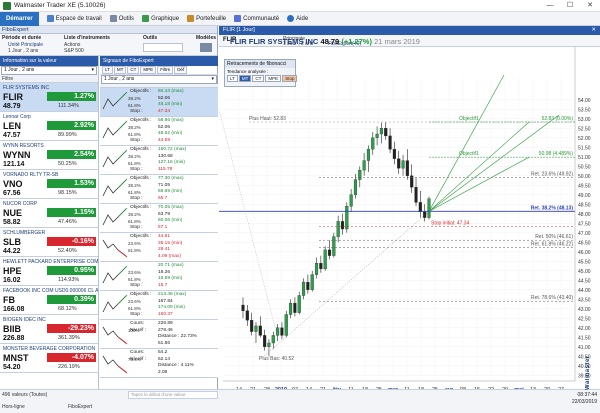 The width and height of the screenshot is (600, 413). Describe the element at coordinates (159, 61) in the screenshot. I see `signals-header: Signaux de FiboExpert` at that location.